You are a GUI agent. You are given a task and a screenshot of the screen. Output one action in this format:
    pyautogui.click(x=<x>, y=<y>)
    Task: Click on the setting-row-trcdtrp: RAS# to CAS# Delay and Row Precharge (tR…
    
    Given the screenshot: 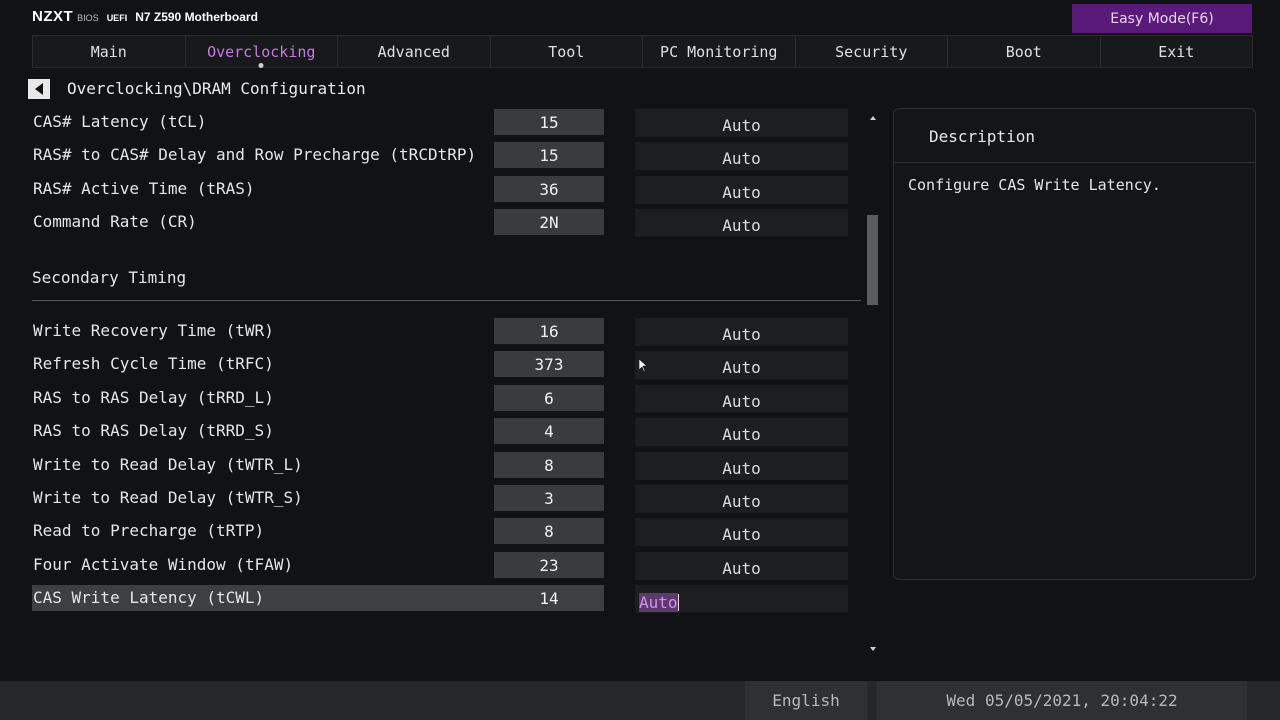 What is the action you would take?
    pyautogui.click(x=318, y=155)
    